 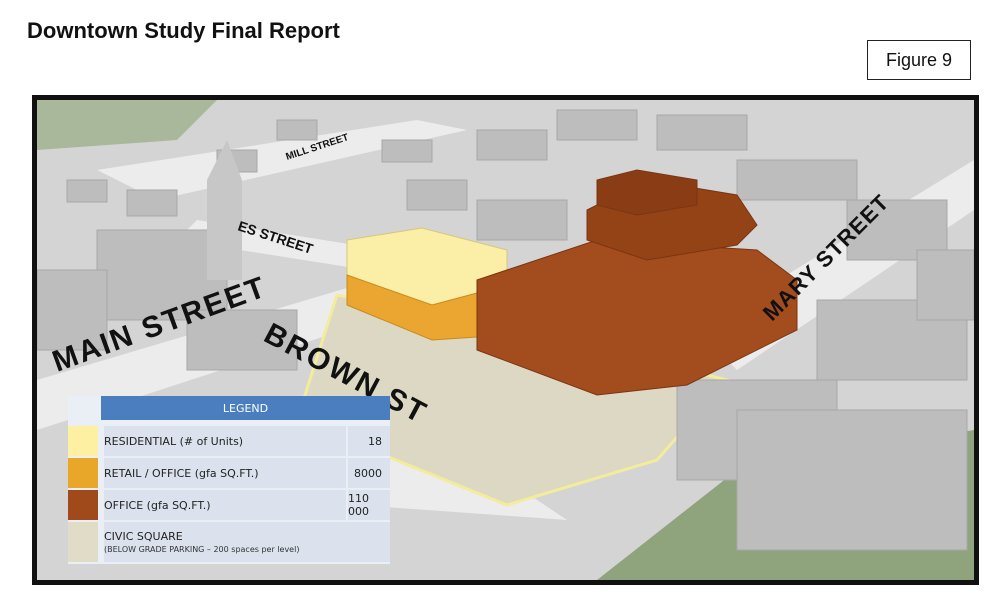 I want to click on civic-square-label: CIVIC SQUARE, so click(x=143, y=536).